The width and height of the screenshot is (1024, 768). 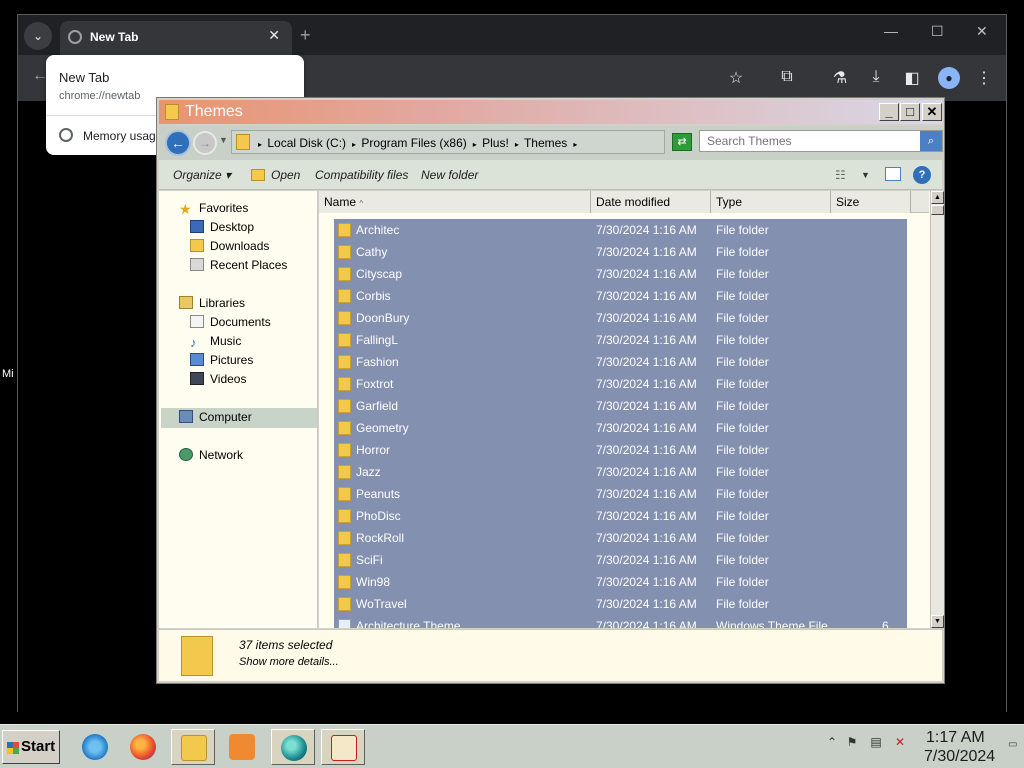 I want to click on nav-item-favorites: ★ Favorites, so click(x=213, y=209).